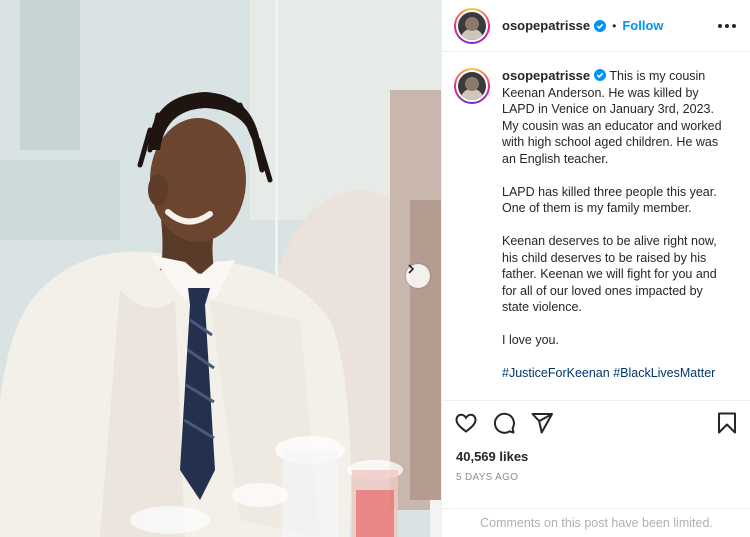 This screenshot has height=537, width=750. What do you see at coordinates (596, 422) in the screenshot?
I see `action-bar` at bounding box center [596, 422].